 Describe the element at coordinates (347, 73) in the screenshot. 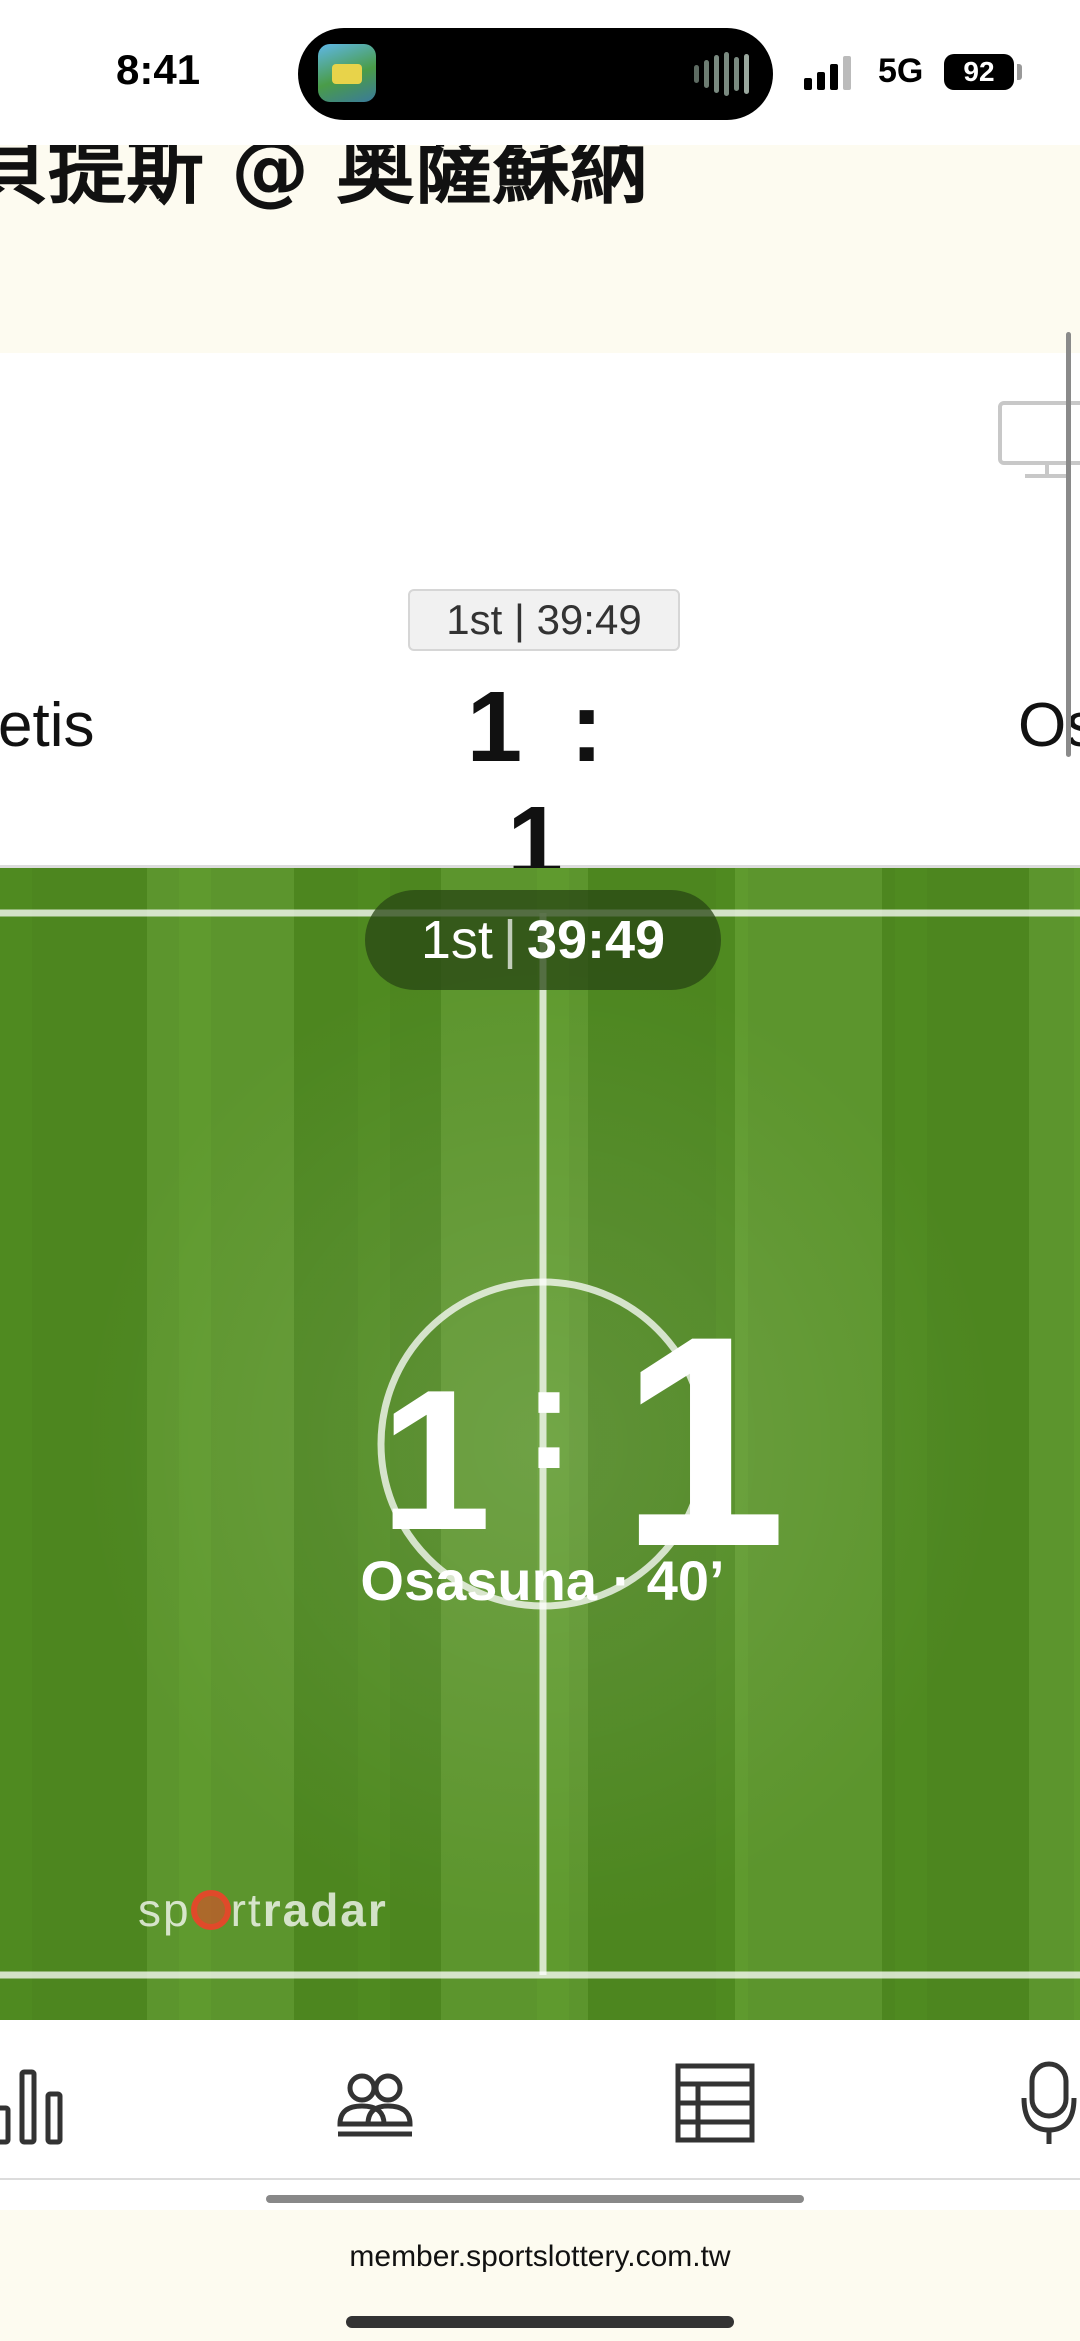

I see `app-thumbnail-icon` at that location.